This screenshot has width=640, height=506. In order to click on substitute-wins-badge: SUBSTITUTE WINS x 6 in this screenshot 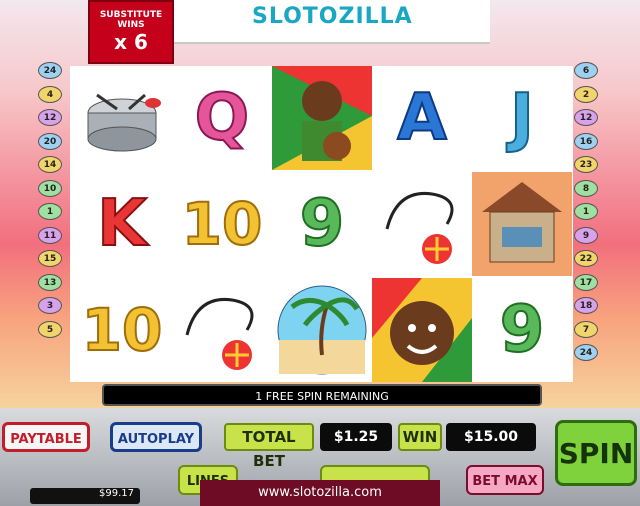, I will do `click(131, 32)`.